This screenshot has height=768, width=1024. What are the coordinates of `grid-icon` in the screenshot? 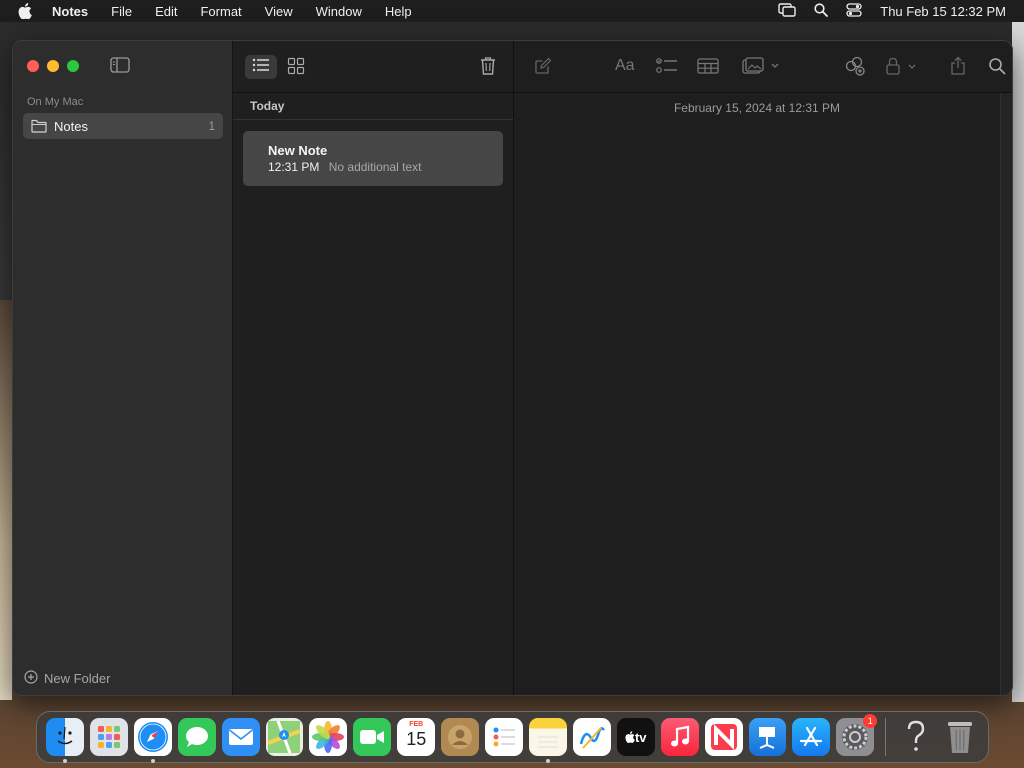 It's located at (296, 68).